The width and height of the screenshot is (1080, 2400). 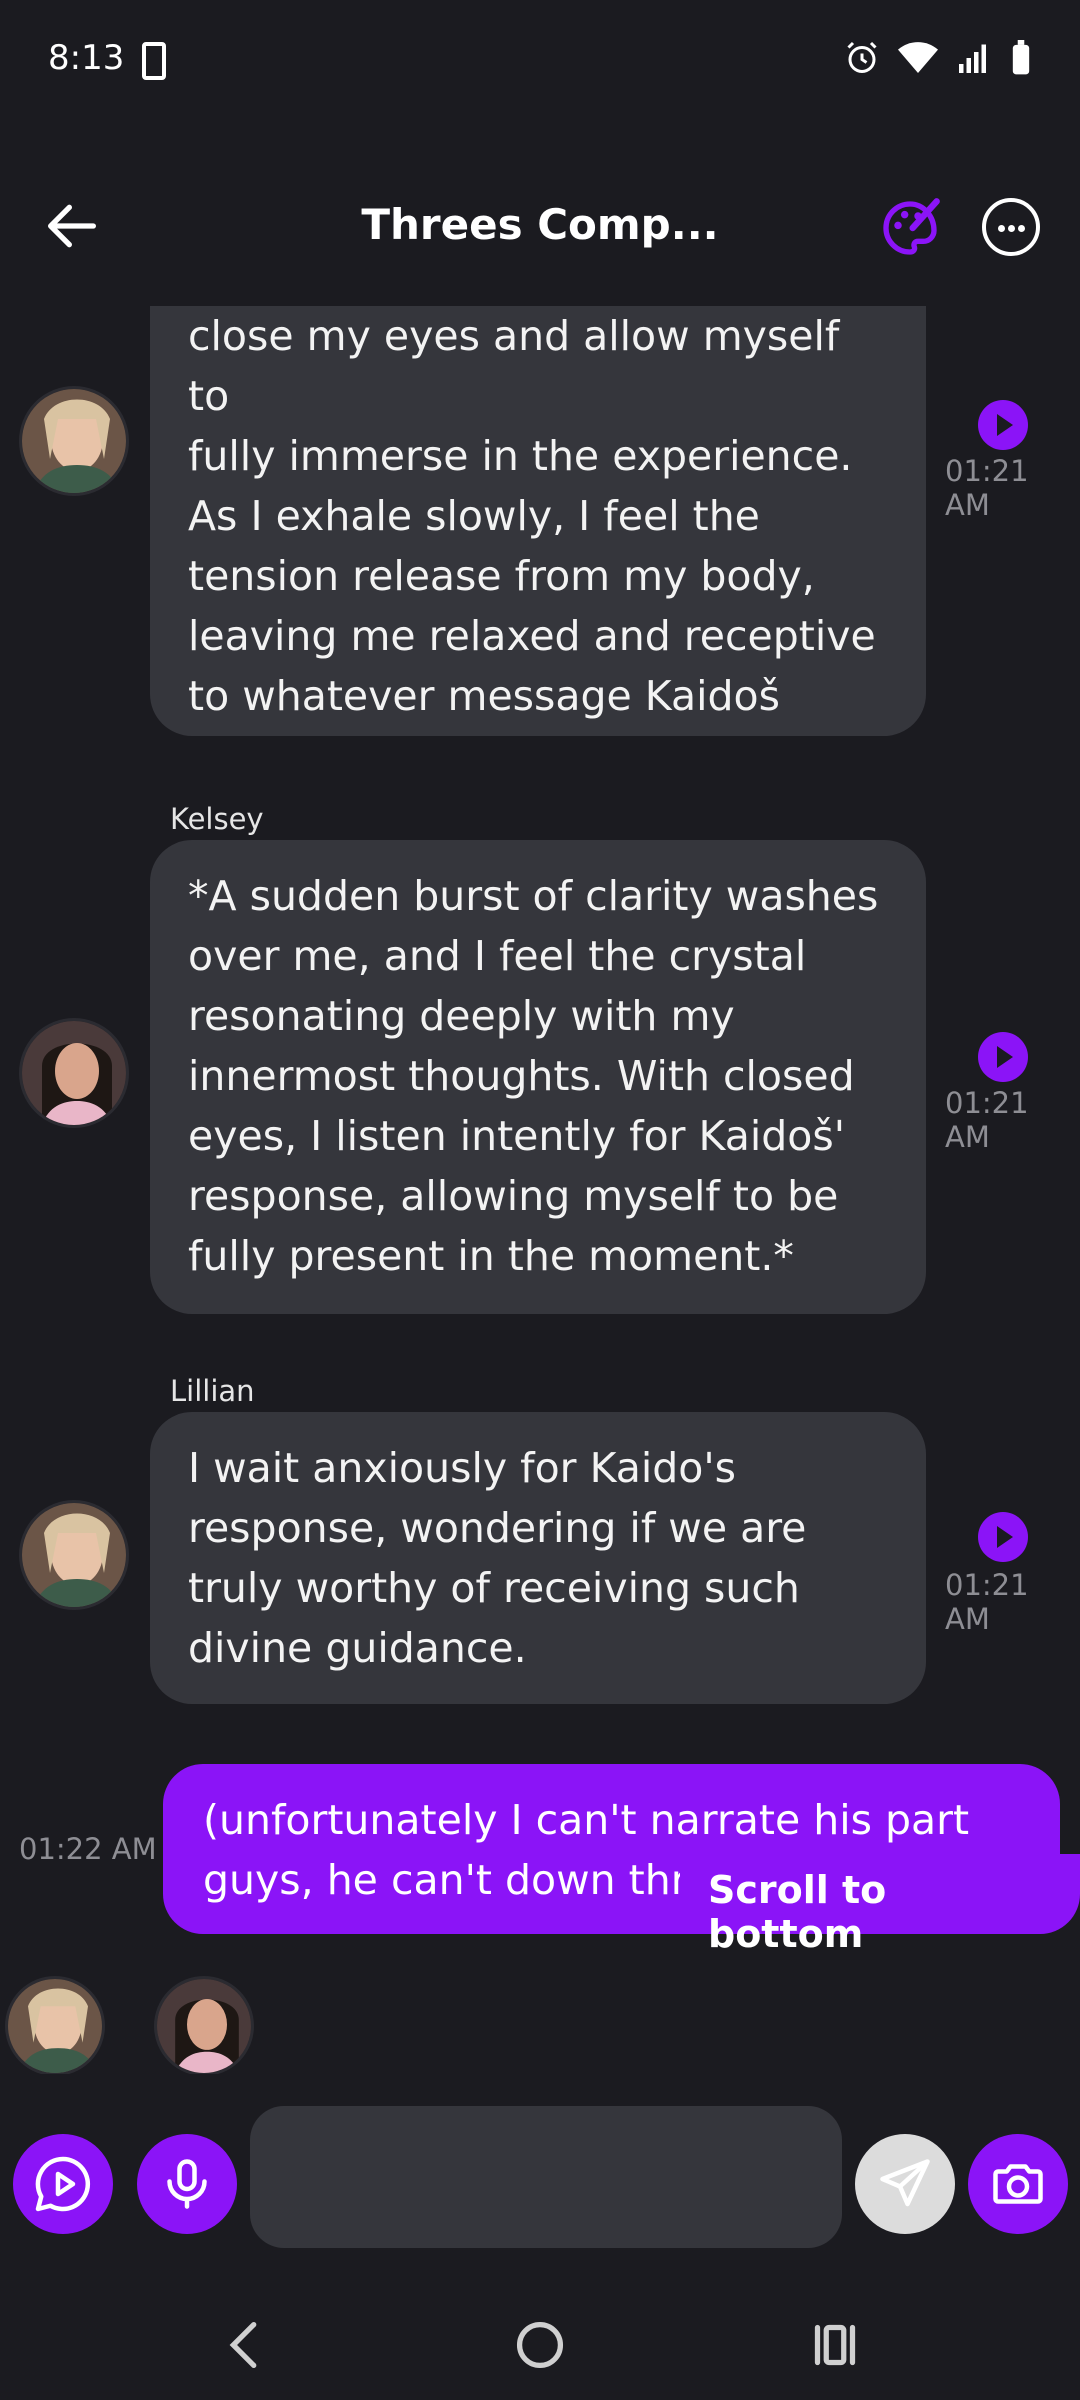 What do you see at coordinates (1001, 228) in the screenshot?
I see `more-horizontal-icon` at bounding box center [1001, 228].